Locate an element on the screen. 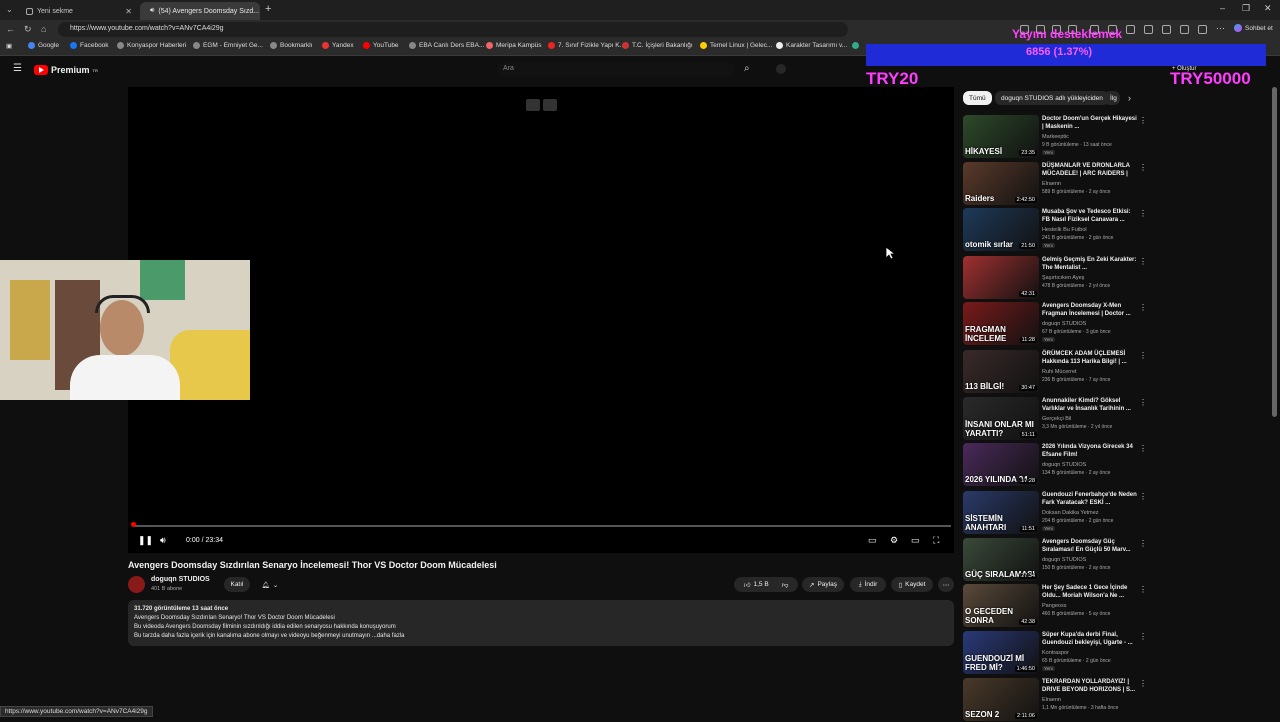 The image size is (1280, 722). video-thumbnail: 113 BİLGİ! 30:47 is located at coordinates (1001, 371).